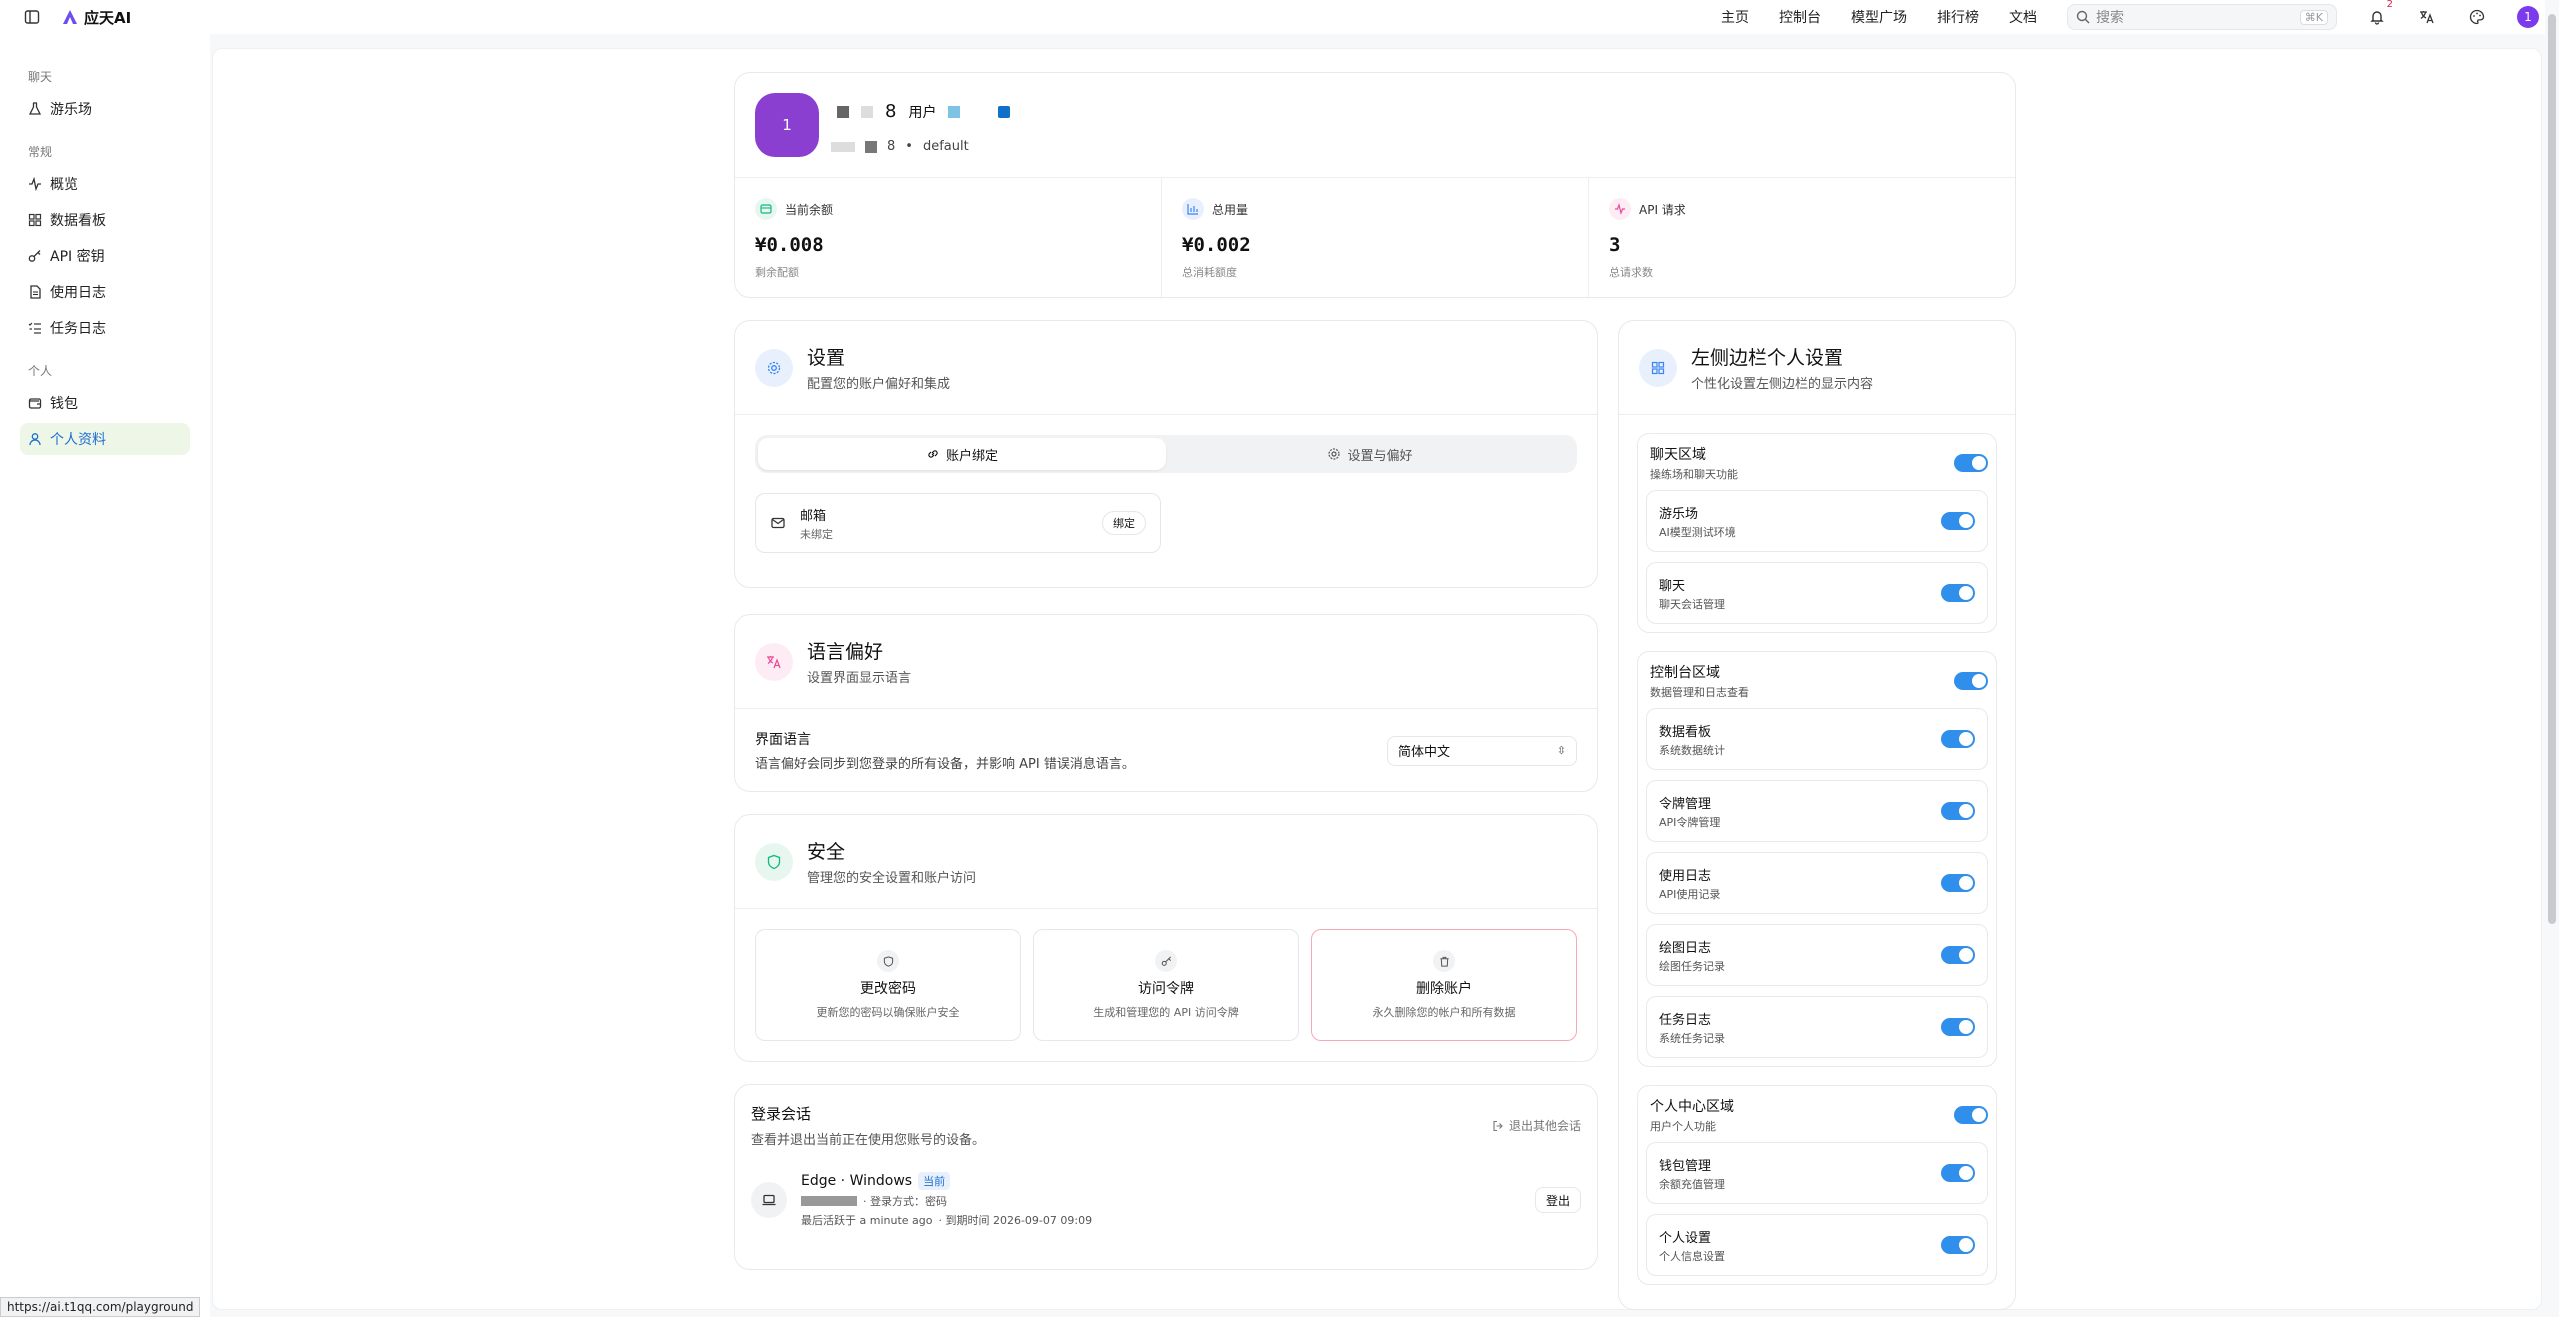  Describe the element at coordinates (1631, 272) in the screenshot. I see `stat-caption: 总请求数` at that location.